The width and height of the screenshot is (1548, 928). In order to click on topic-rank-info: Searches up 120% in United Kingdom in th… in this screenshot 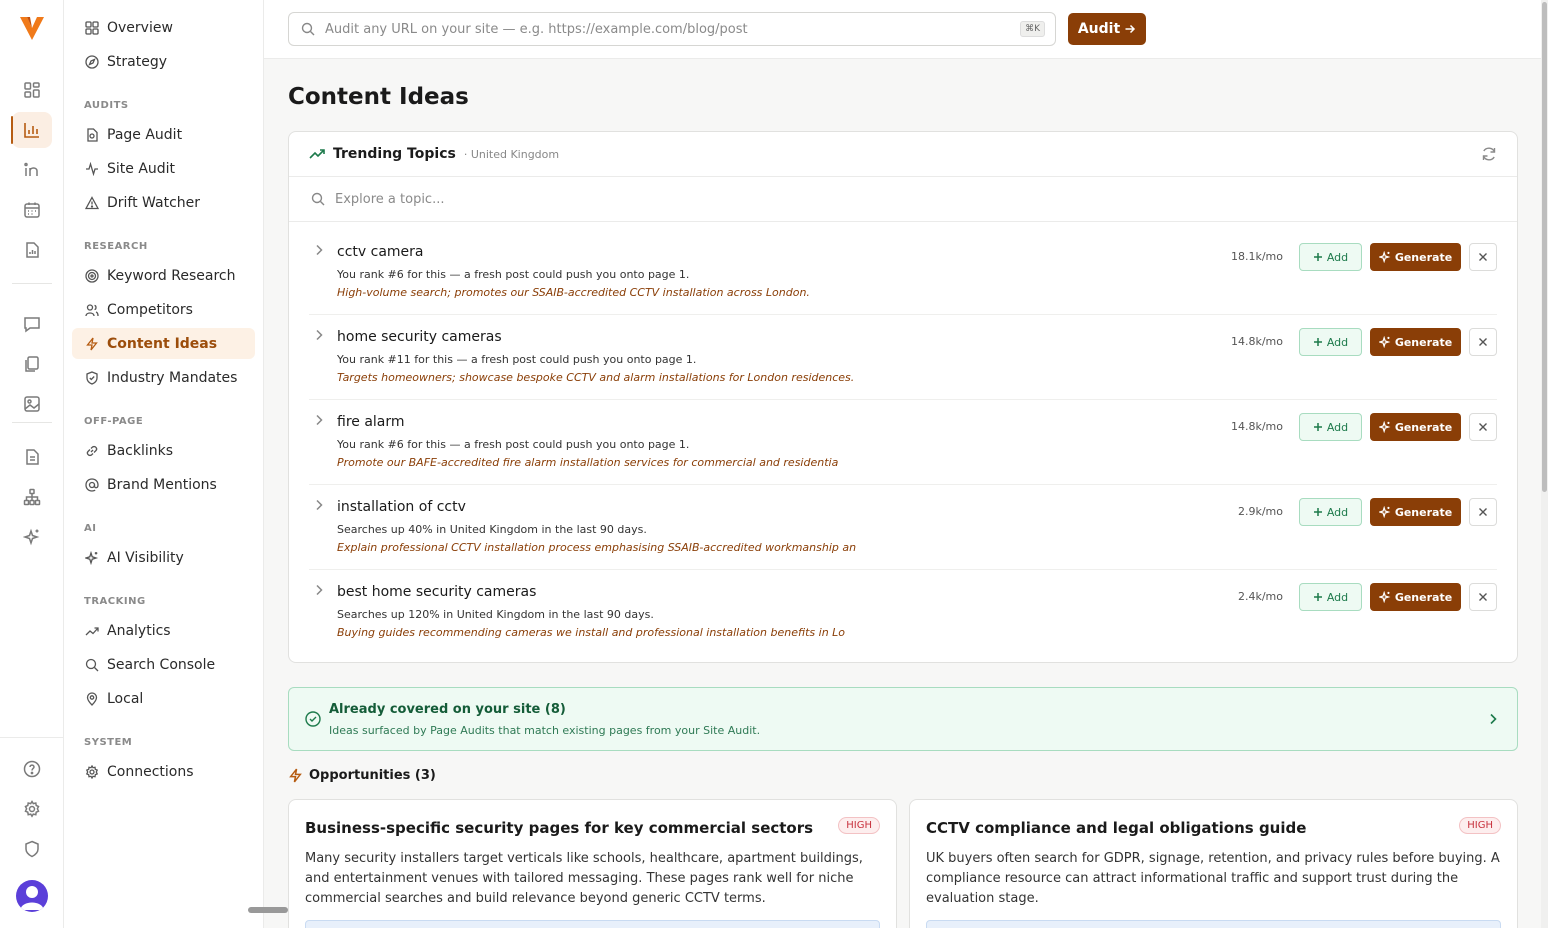, I will do `click(495, 614)`.